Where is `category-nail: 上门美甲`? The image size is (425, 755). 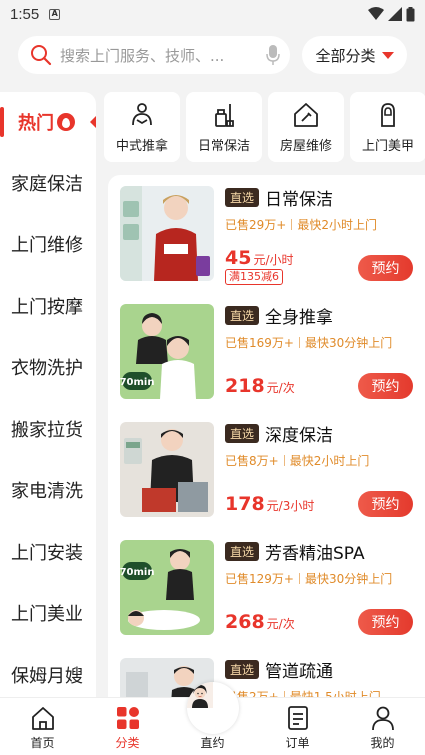 category-nail: 上门美甲 is located at coordinates (387, 127).